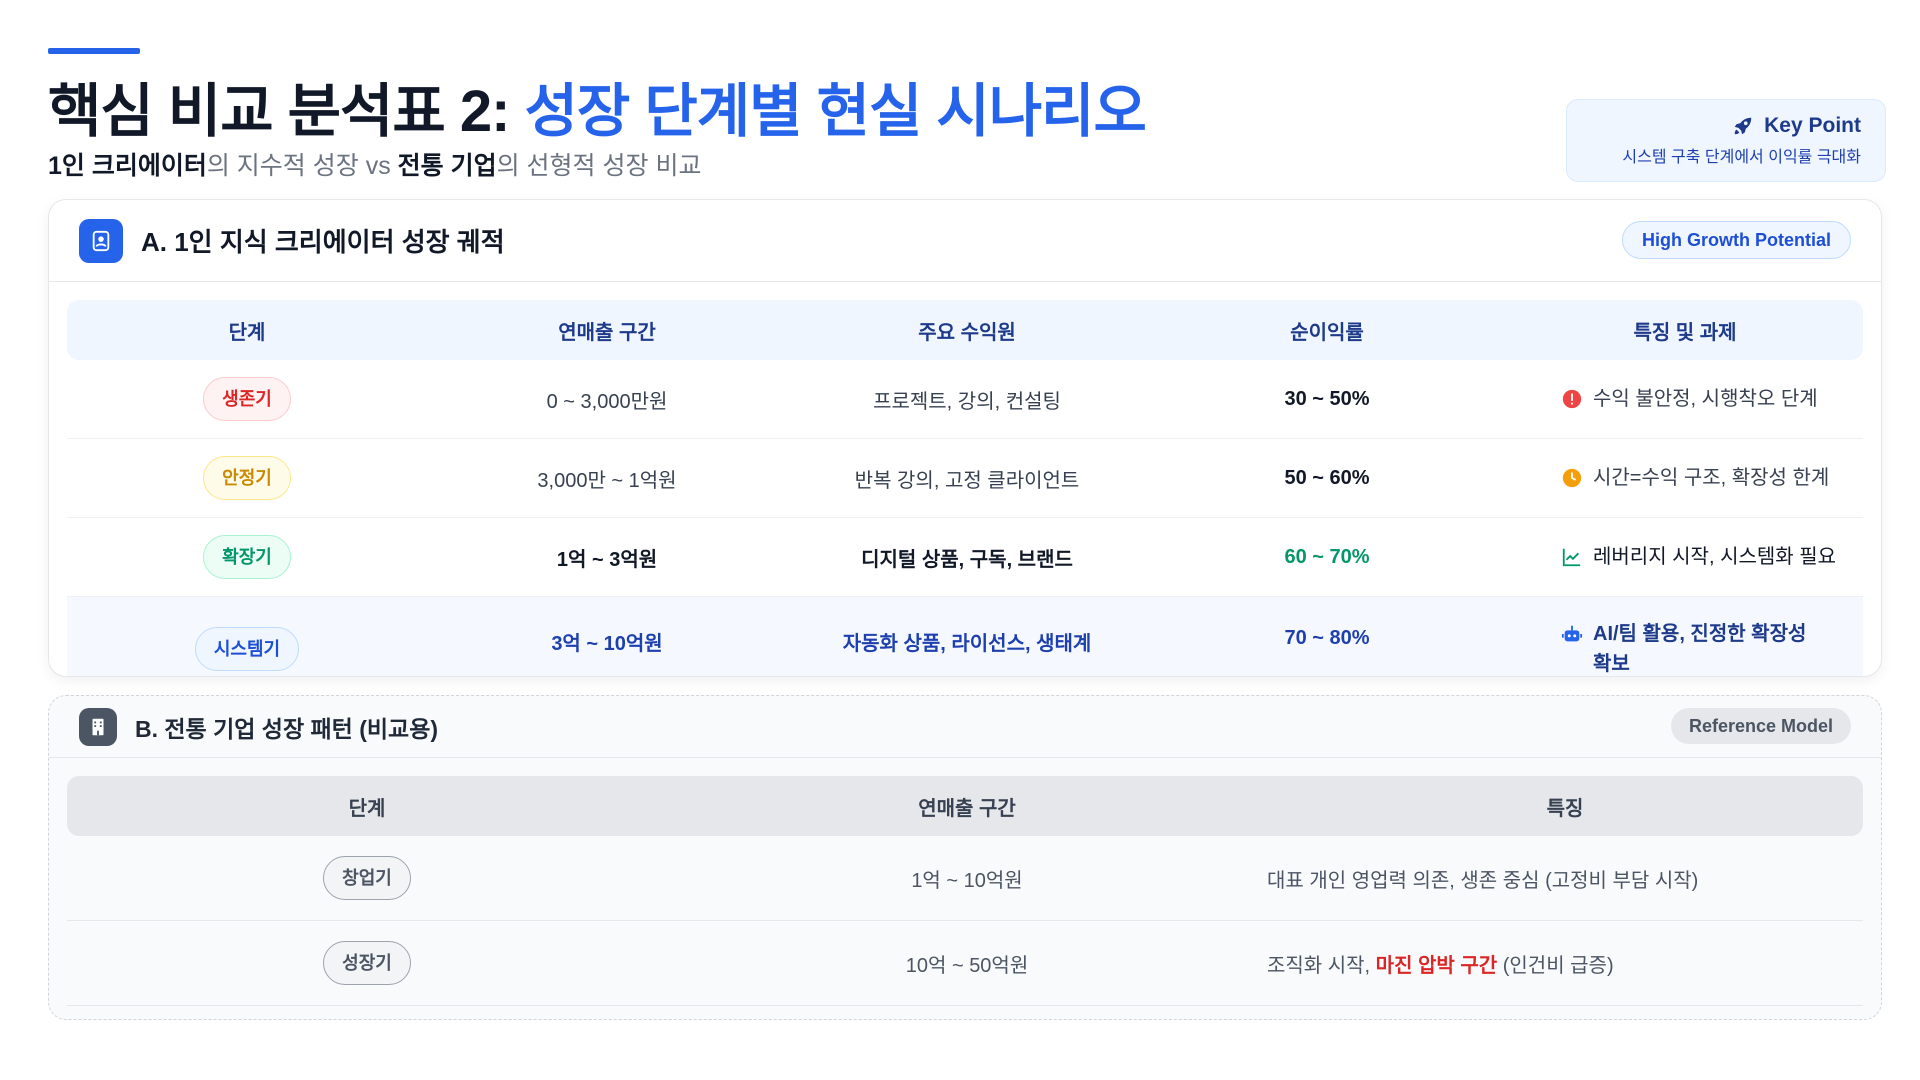 This screenshot has height=1080, width=1920. Describe the element at coordinates (599, 166) in the screenshot. I see `subtitle-text-2: 의 선형적 성장 비교` at that location.